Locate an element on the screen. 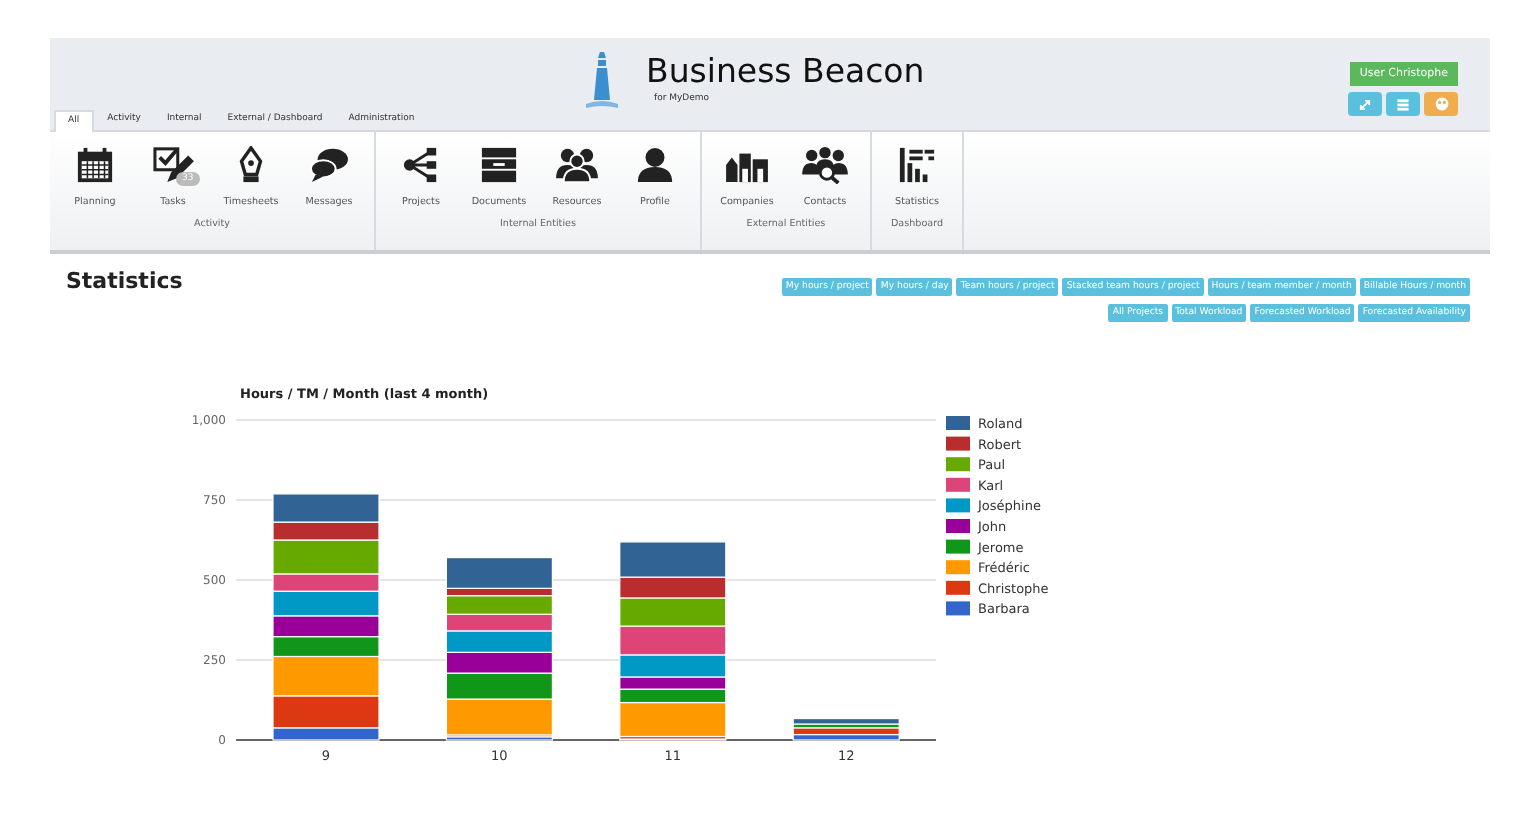 This screenshot has height=838, width=1538. page-title: Statistics is located at coordinates (124, 283).